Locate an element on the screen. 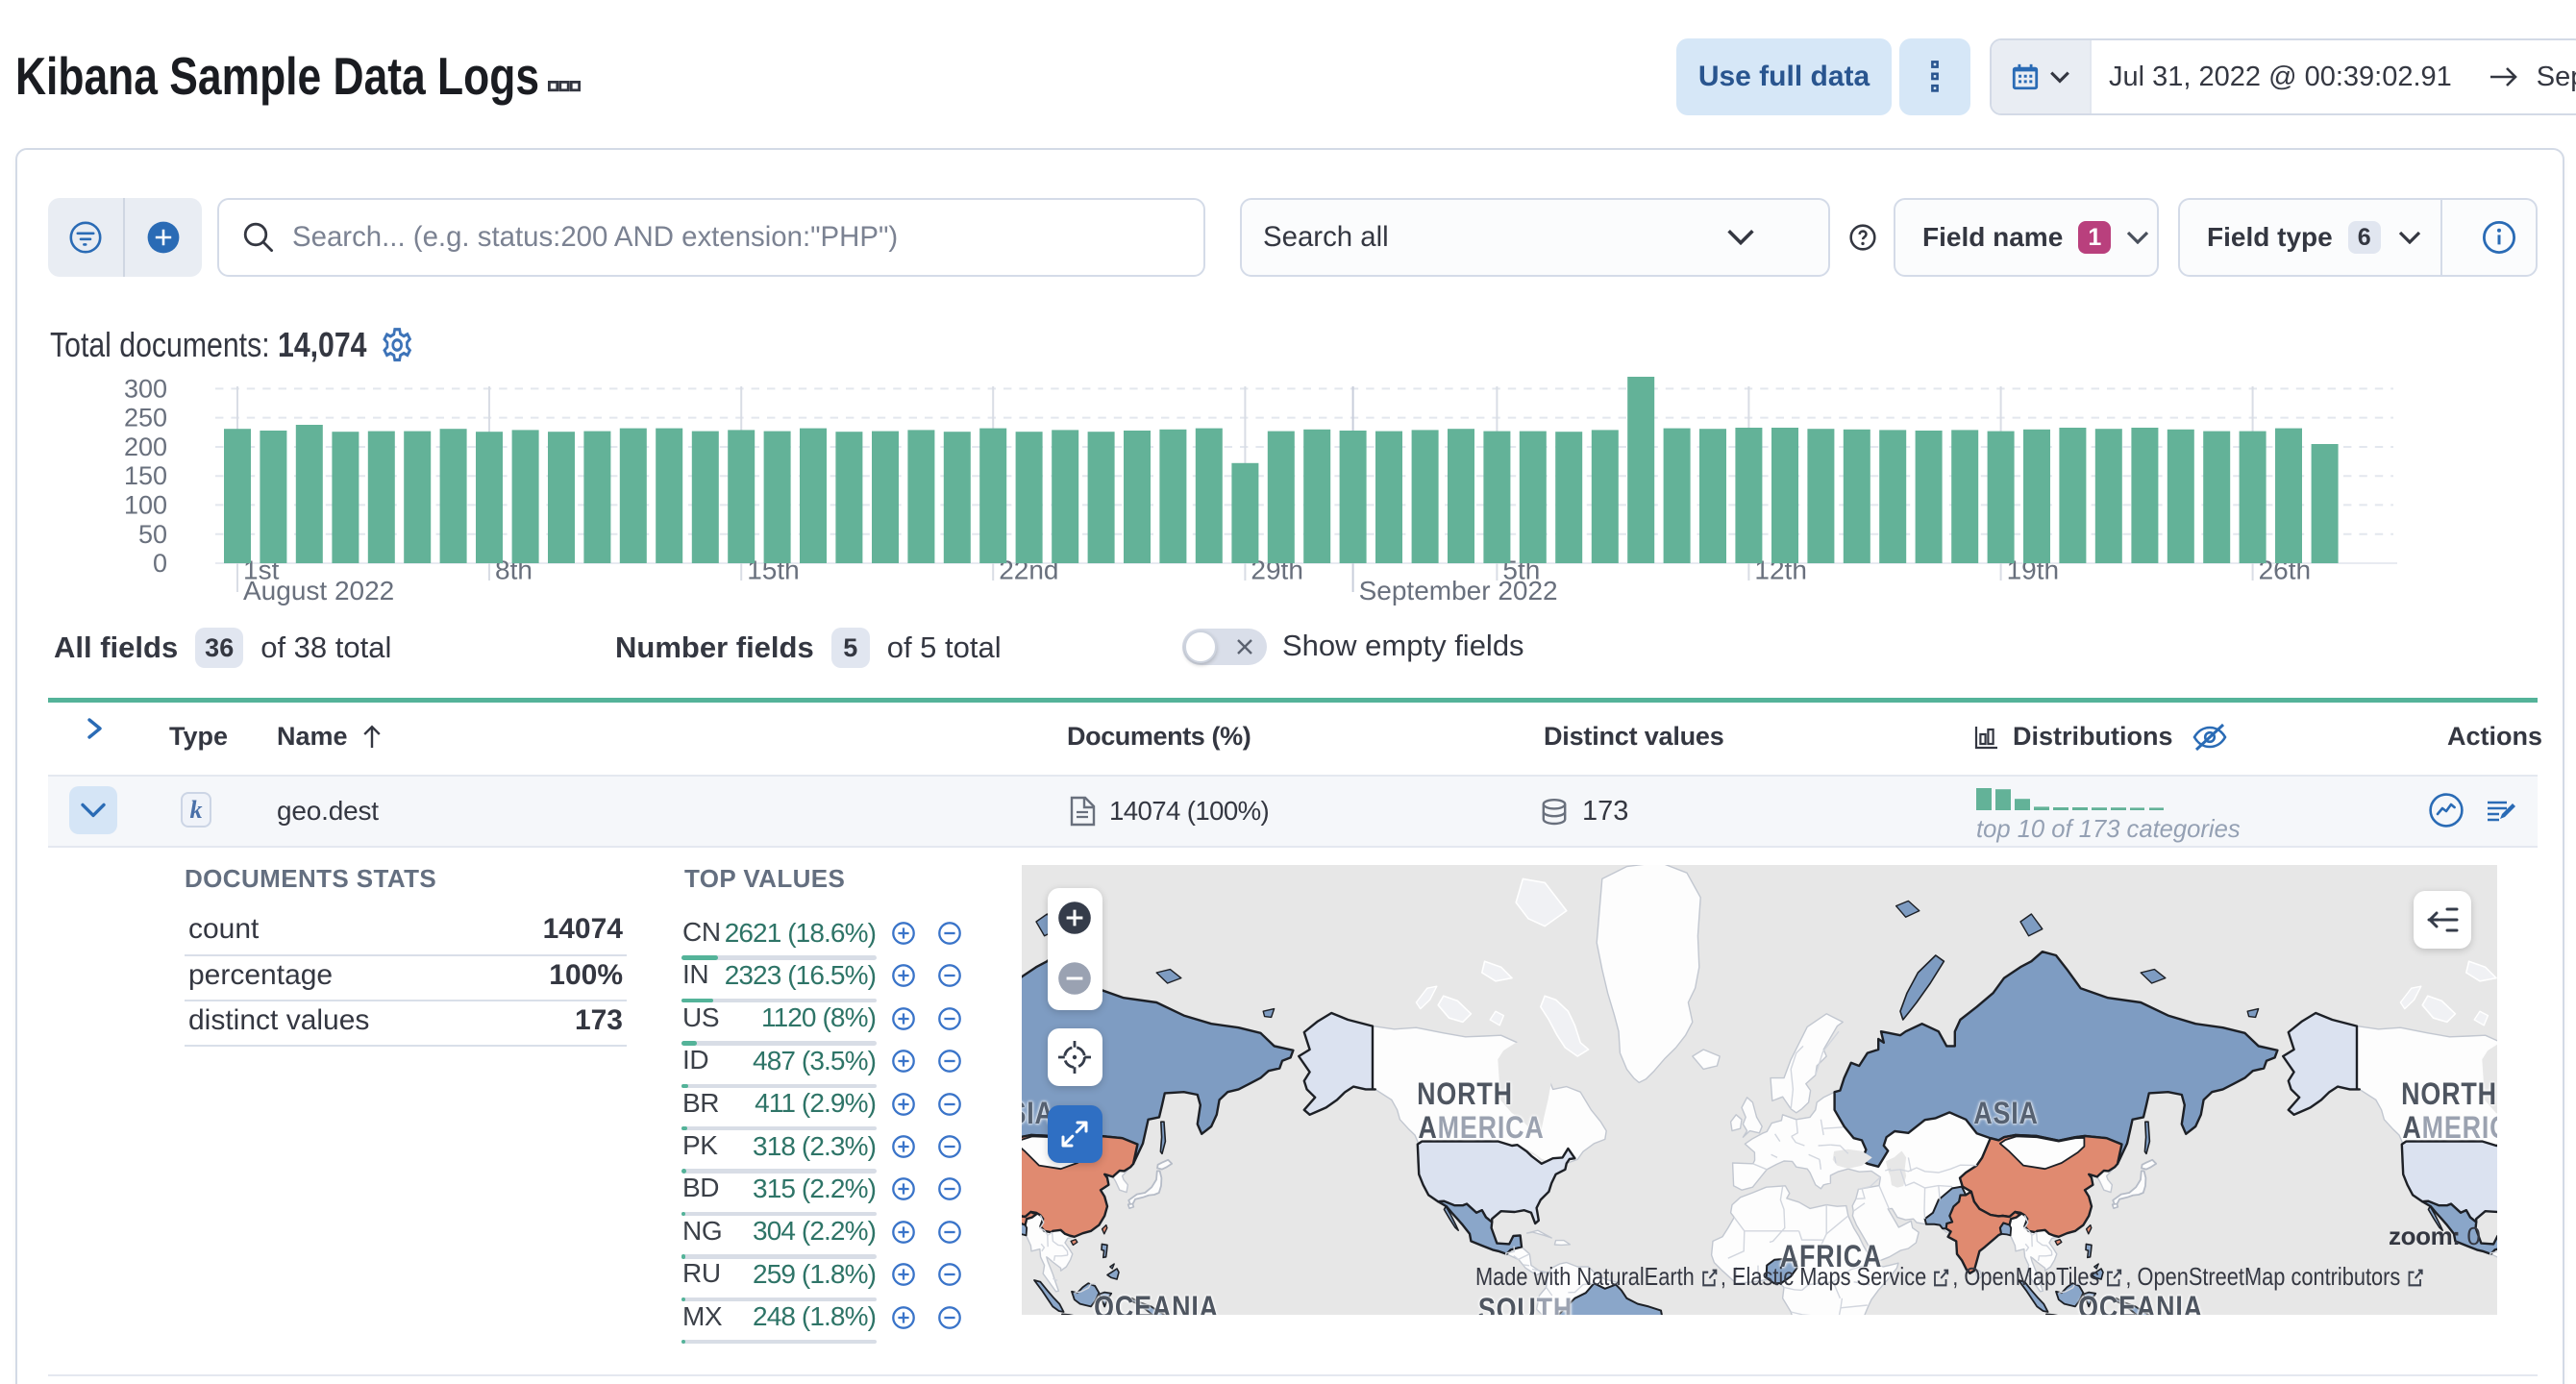 The height and width of the screenshot is (1384, 2576). svg-text: 50 is located at coordinates (152, 534).